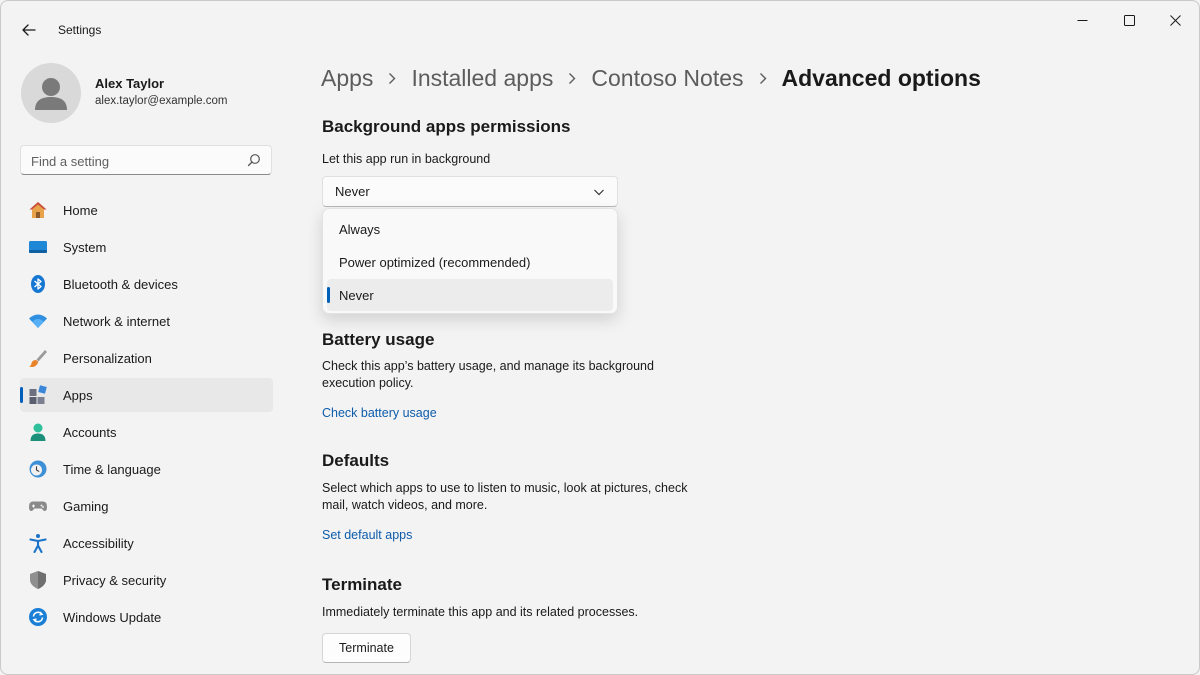  I want to click on maximize-button, so click(1129, 20).